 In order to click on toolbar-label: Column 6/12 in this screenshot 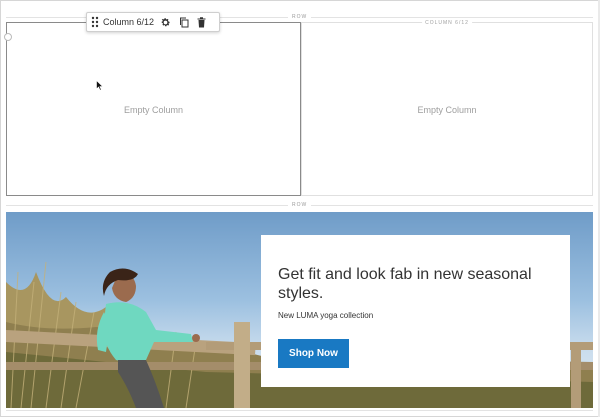, I will do `click(129, 22)`.